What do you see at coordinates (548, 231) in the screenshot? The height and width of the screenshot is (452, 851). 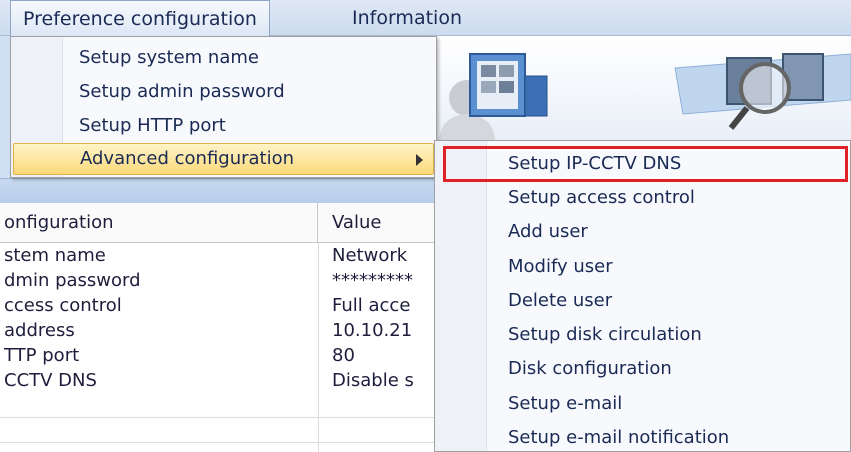 I see `submenu-item-add-user: Add user` at bounding box center [548, 231].